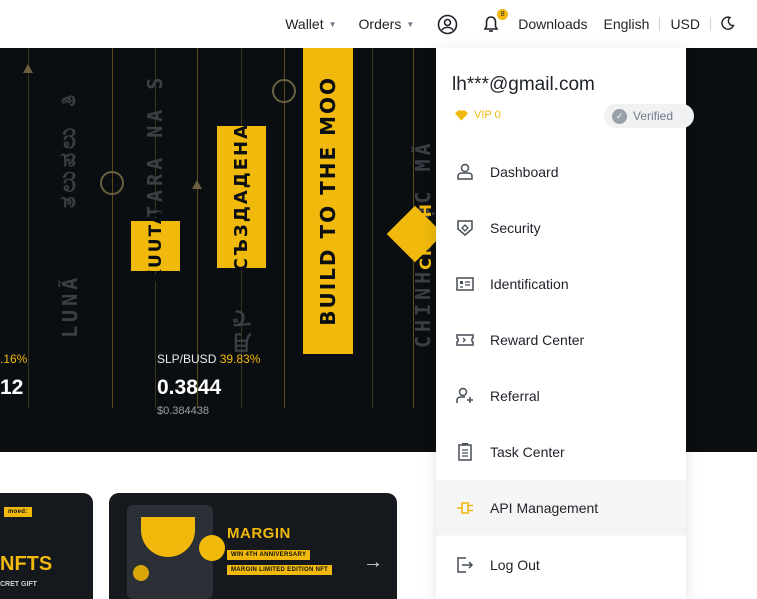 Image resolution: width=757 pixels, height=599 pixels. What do you see at coordinates (544, 508) in the screenshot?
I see `menu-item-label: API Management` at bounding box center [544, 508].